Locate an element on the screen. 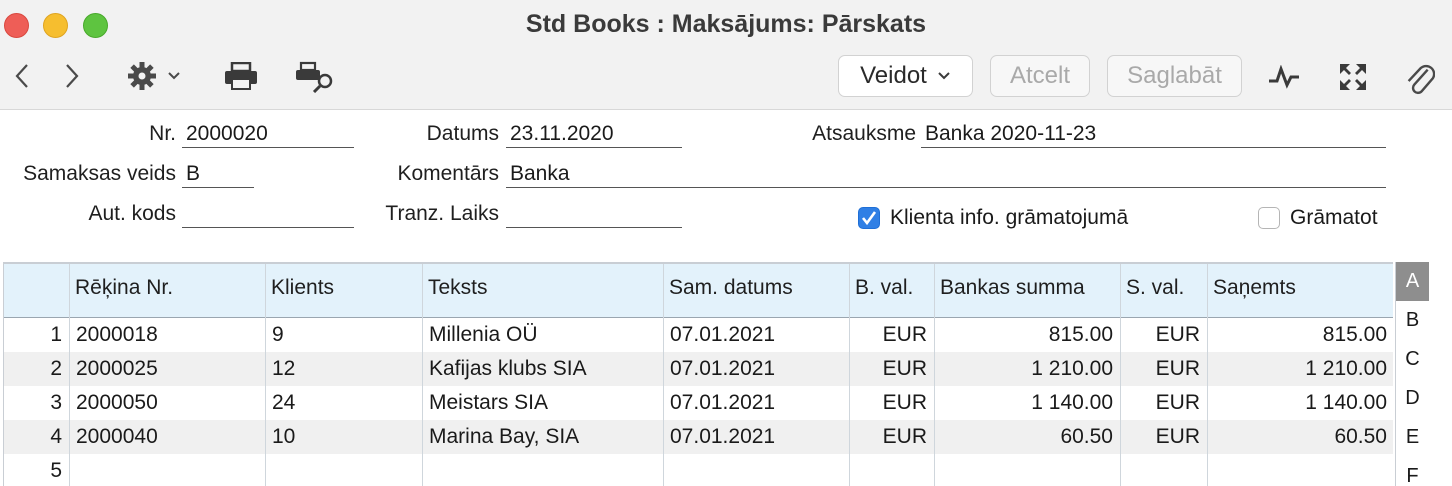 Image resolution: width=1452 pixels, height=486 pixels. cell-bank-amount: 1 140.00 is located at coordinates (1027, 403).